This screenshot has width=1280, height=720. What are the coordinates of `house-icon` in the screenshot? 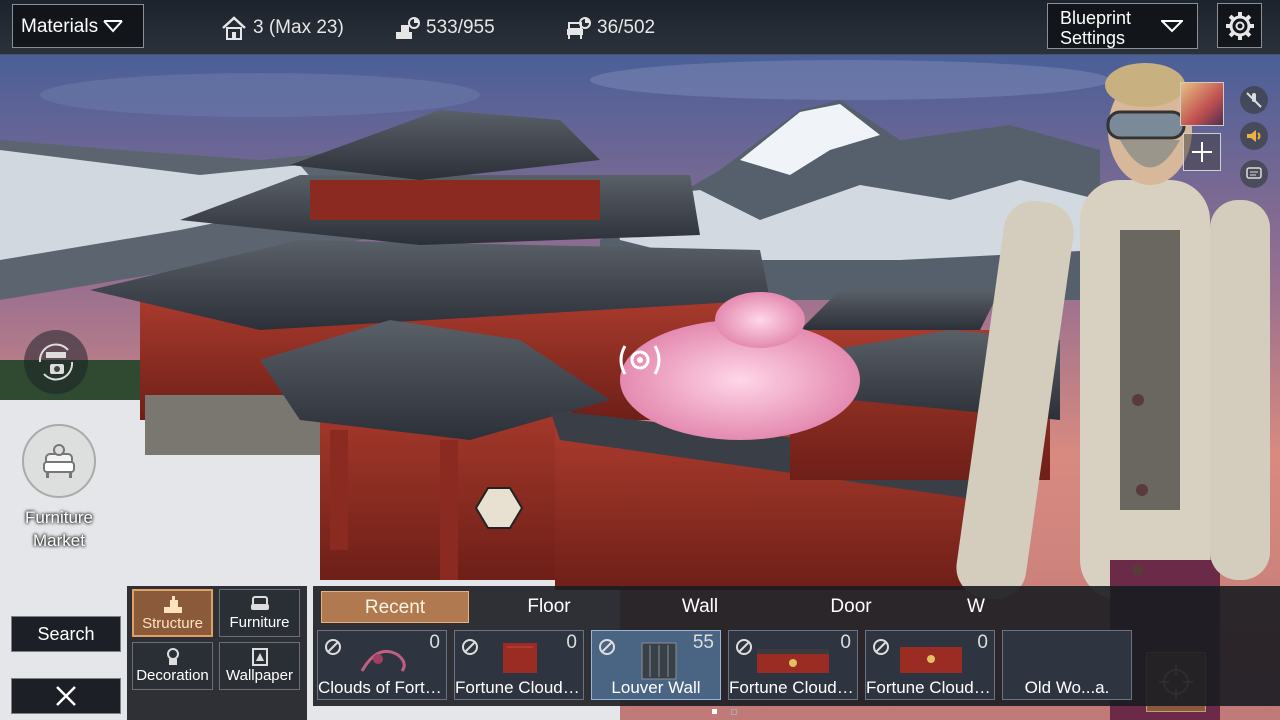 It's located at (234, 28).